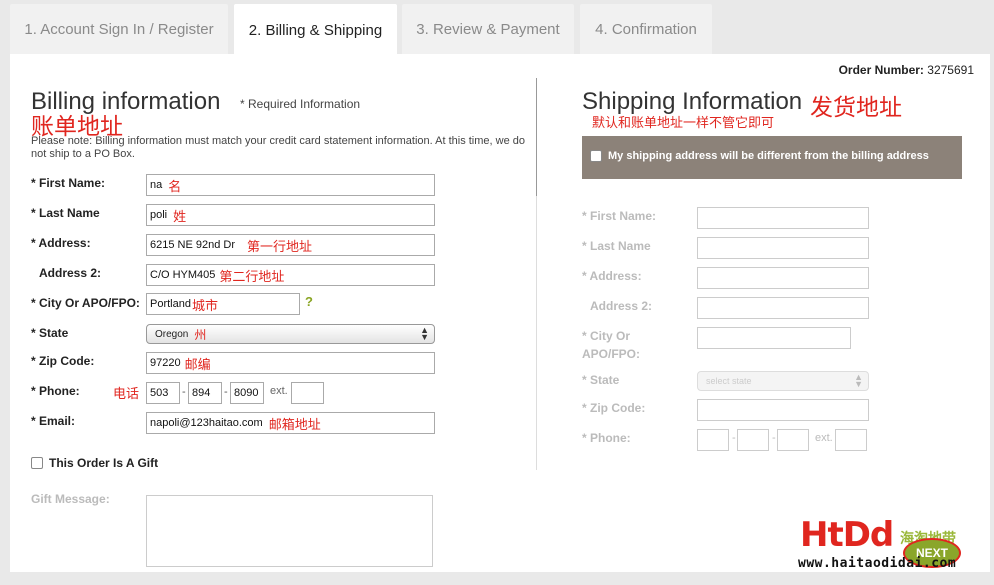 Image resolution: width=994 pixels, height=585 pixels. Describe the element at coordinates (201, 393) in the screenshot. I see `phone-part2: 894` at that location.